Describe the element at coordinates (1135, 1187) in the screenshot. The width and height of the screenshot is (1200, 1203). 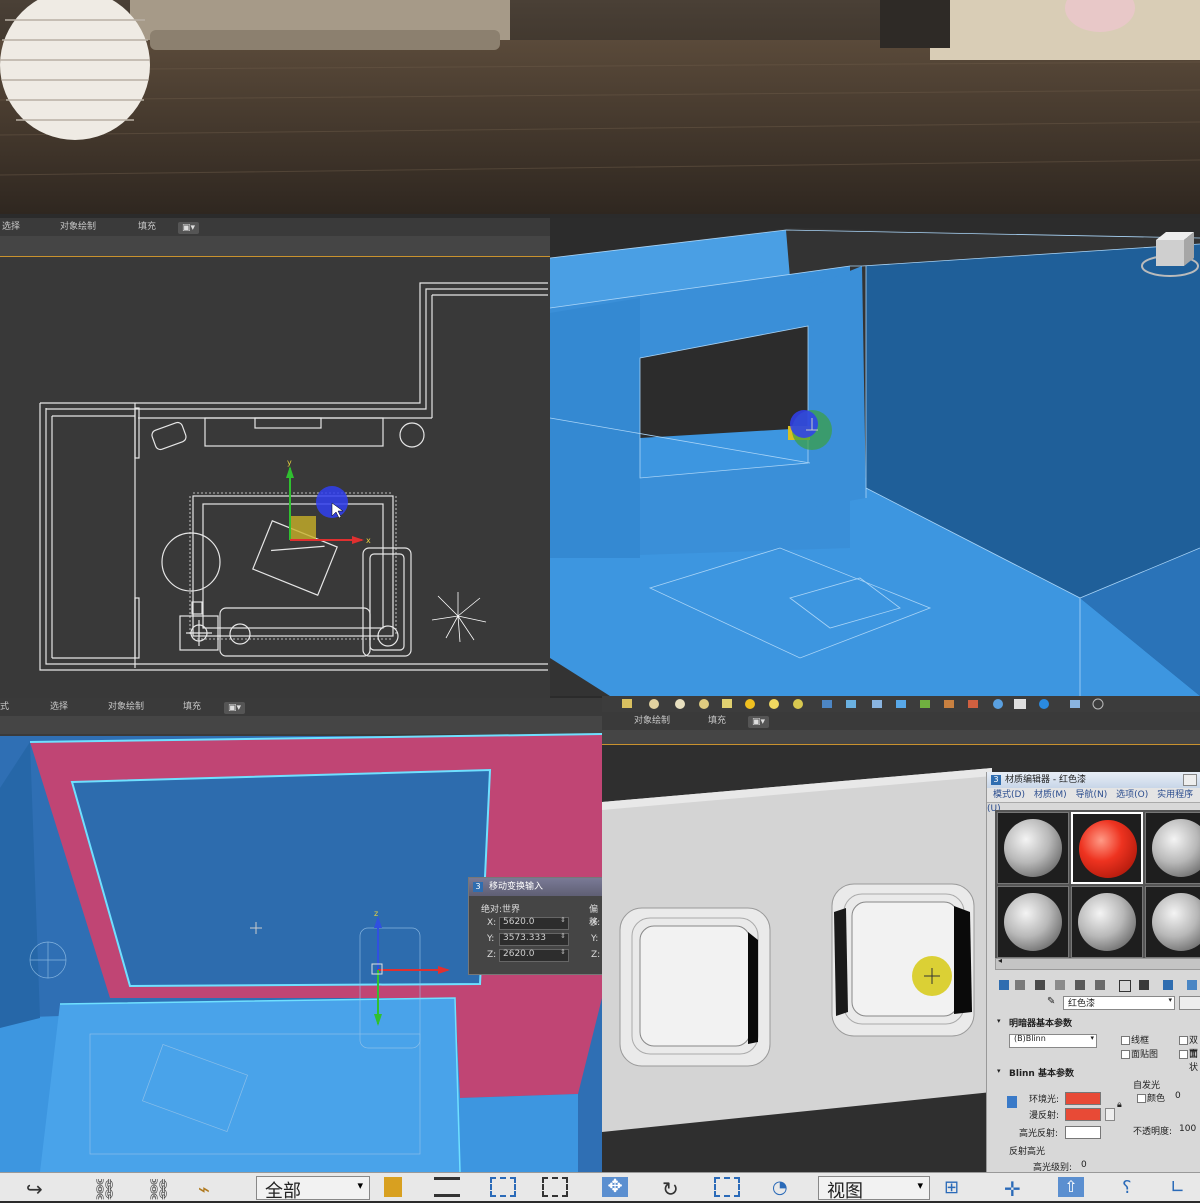
I see `snaps-toggle-icon: ⸮` at that location.